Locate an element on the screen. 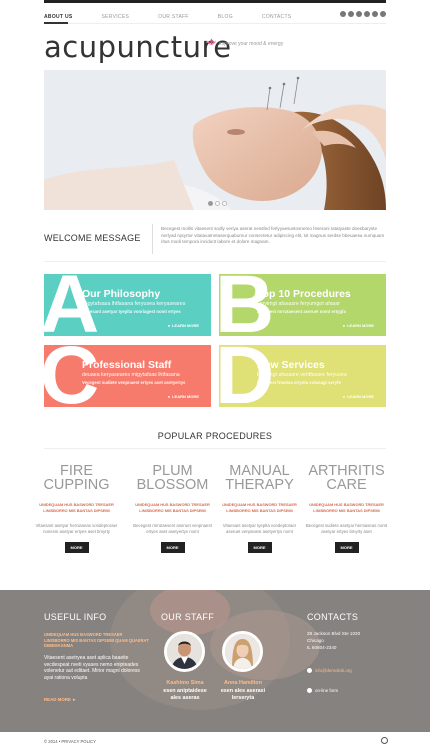  site-logo: acupuncture is located at coordinates (138, 47).